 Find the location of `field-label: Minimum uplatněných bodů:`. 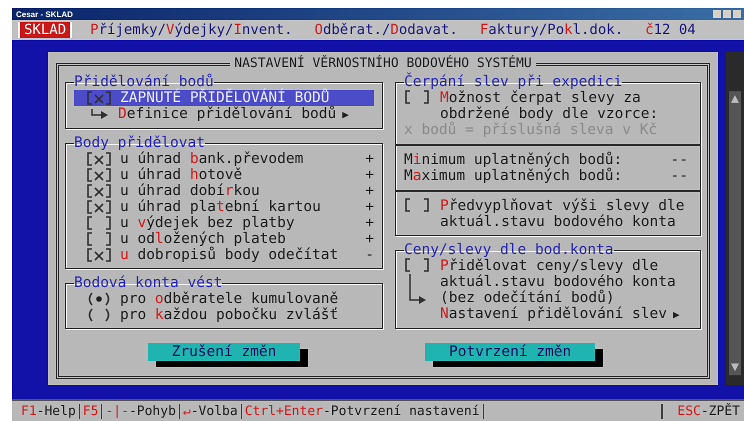

field-label: Minimum uplatněných bodů: is located at coordinates (513, 160).